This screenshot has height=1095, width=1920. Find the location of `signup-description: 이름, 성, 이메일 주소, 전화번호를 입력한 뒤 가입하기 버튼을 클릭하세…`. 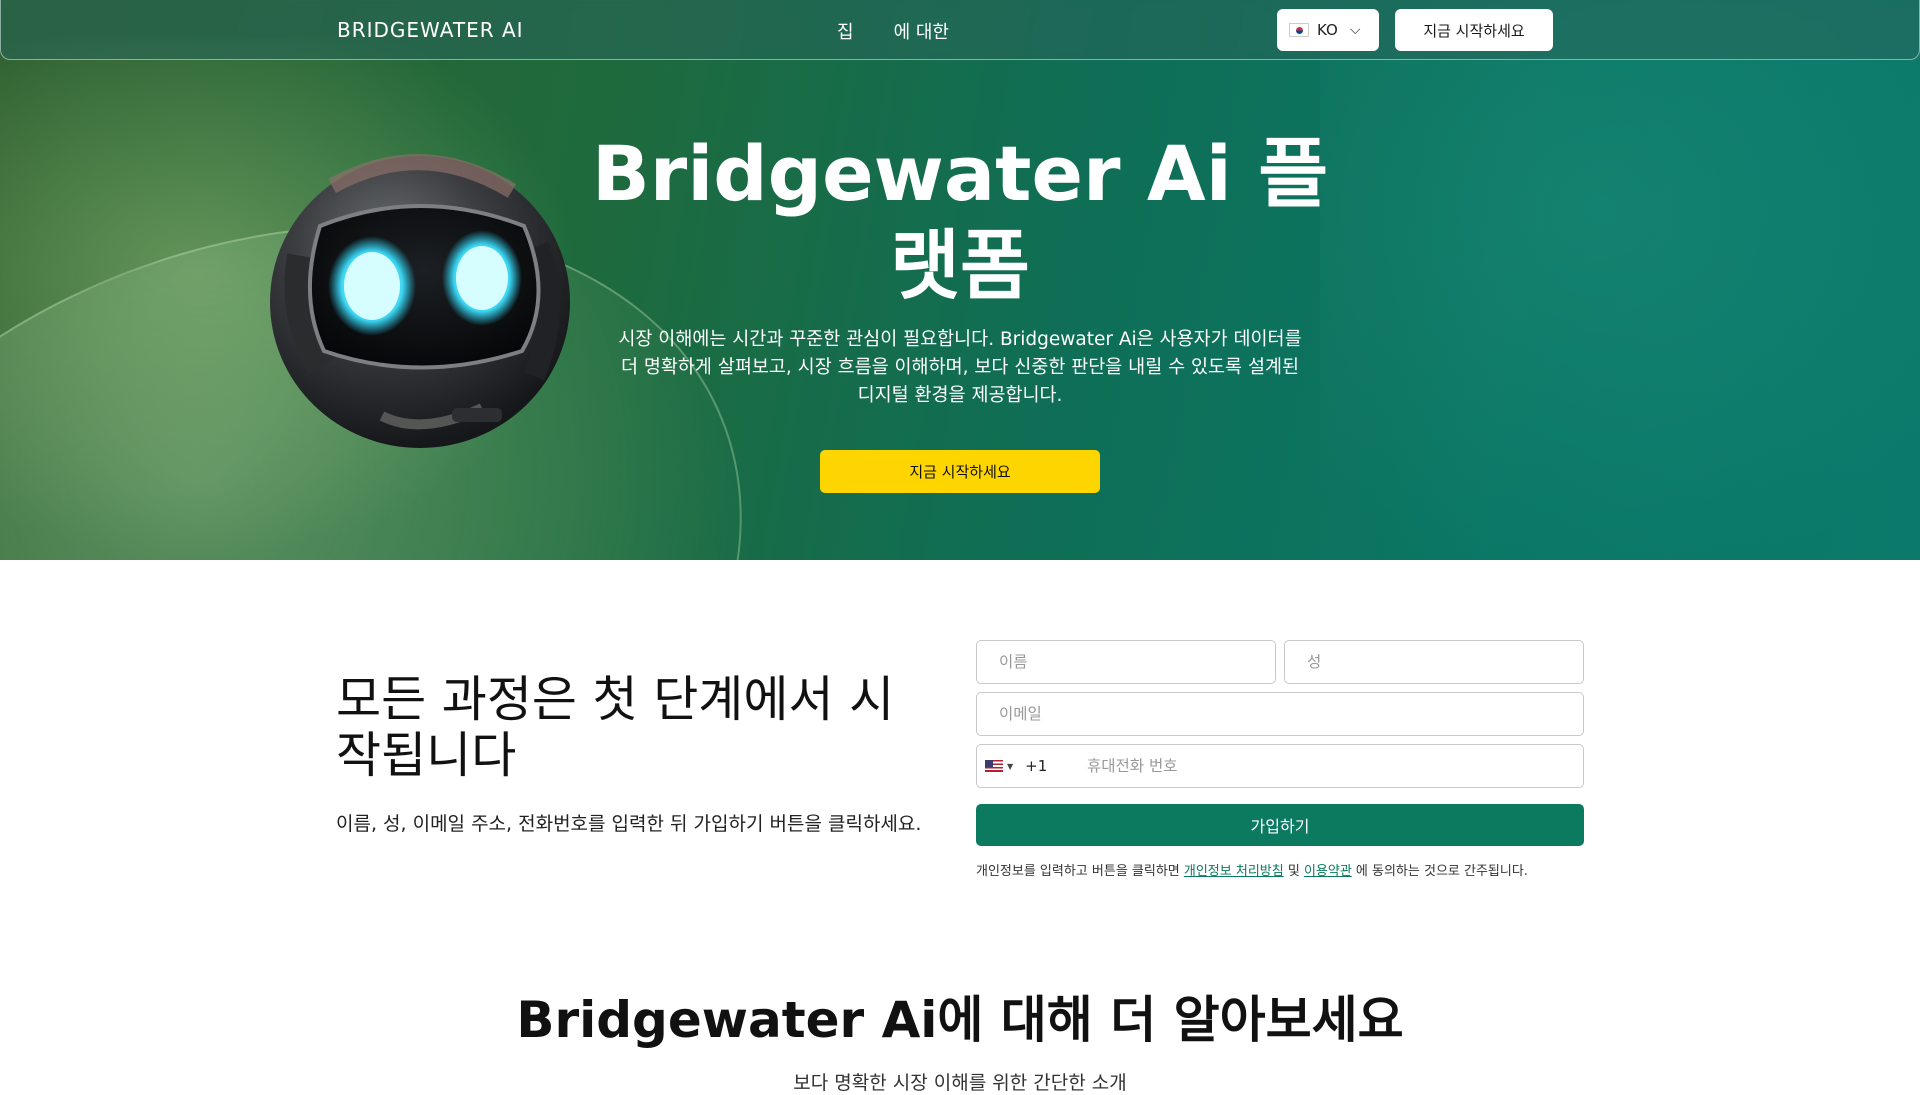

signup-description: 이름, 성, 이메일 주소, 전화번호를 입력한 뒤 가입하기 버튼을 클릭하세… is located at coordinates (629, 824).